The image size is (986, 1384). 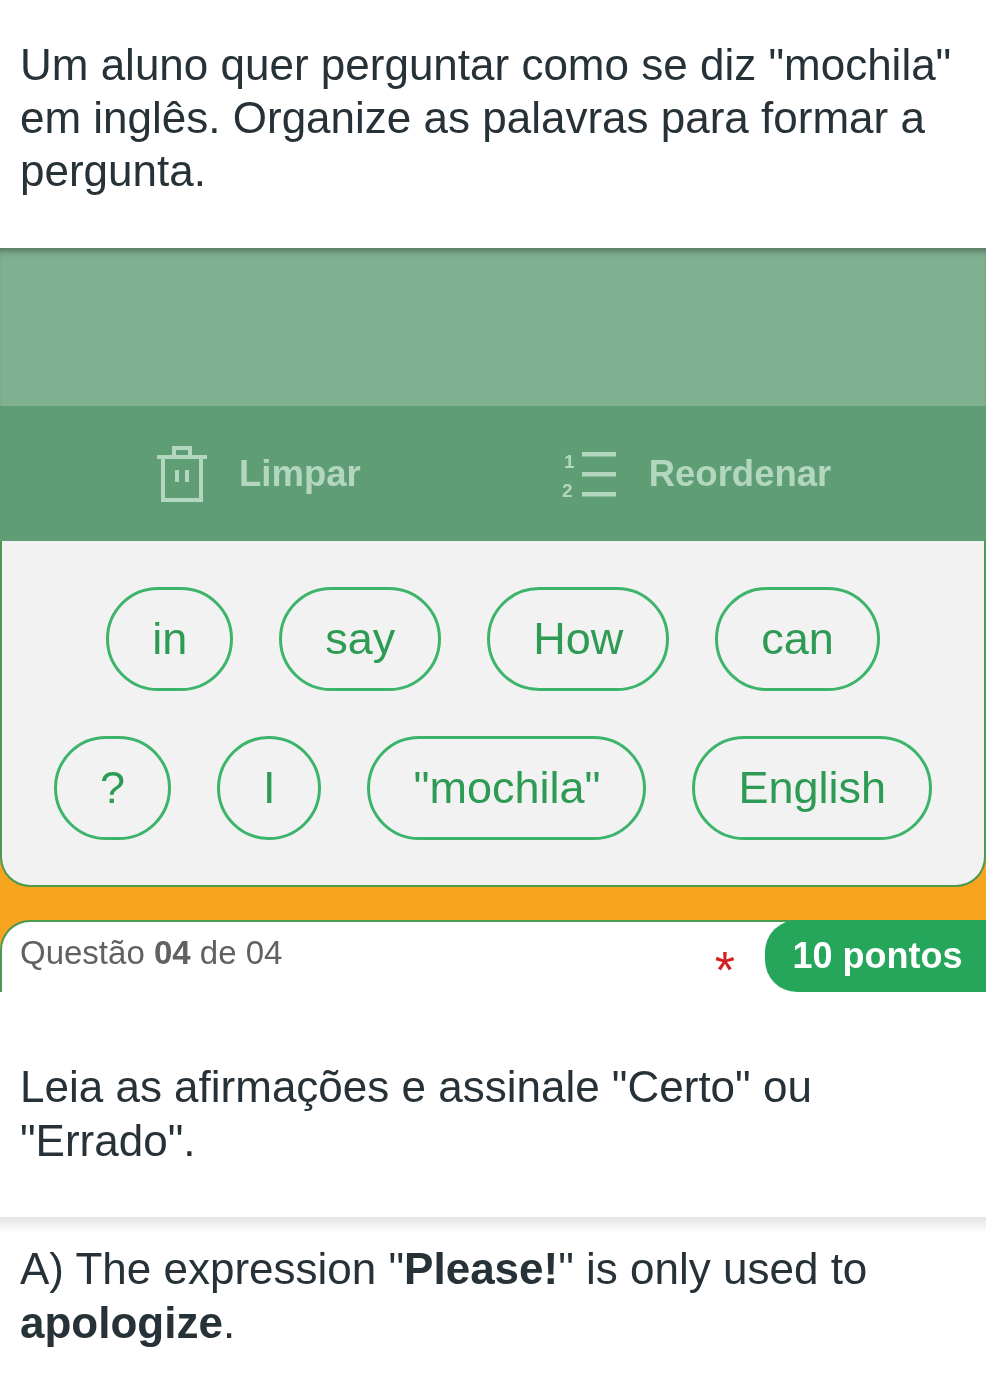 What do you see at coordinates (170, 639) in the screenshot?
I see `word-chip: in` at bounding box center [170, 639].